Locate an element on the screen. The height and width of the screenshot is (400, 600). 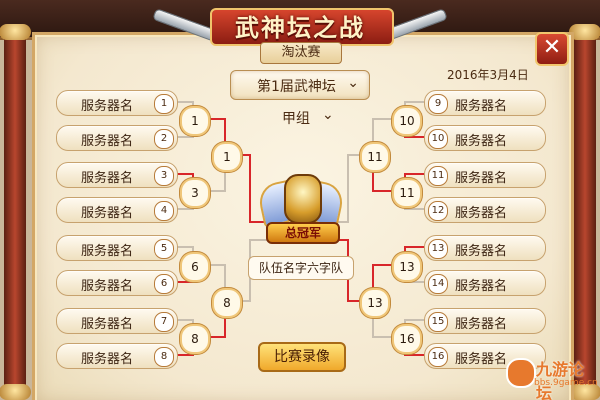
season-dropdown-label: 第1届武神坛 is located at coordinates (296, 87).